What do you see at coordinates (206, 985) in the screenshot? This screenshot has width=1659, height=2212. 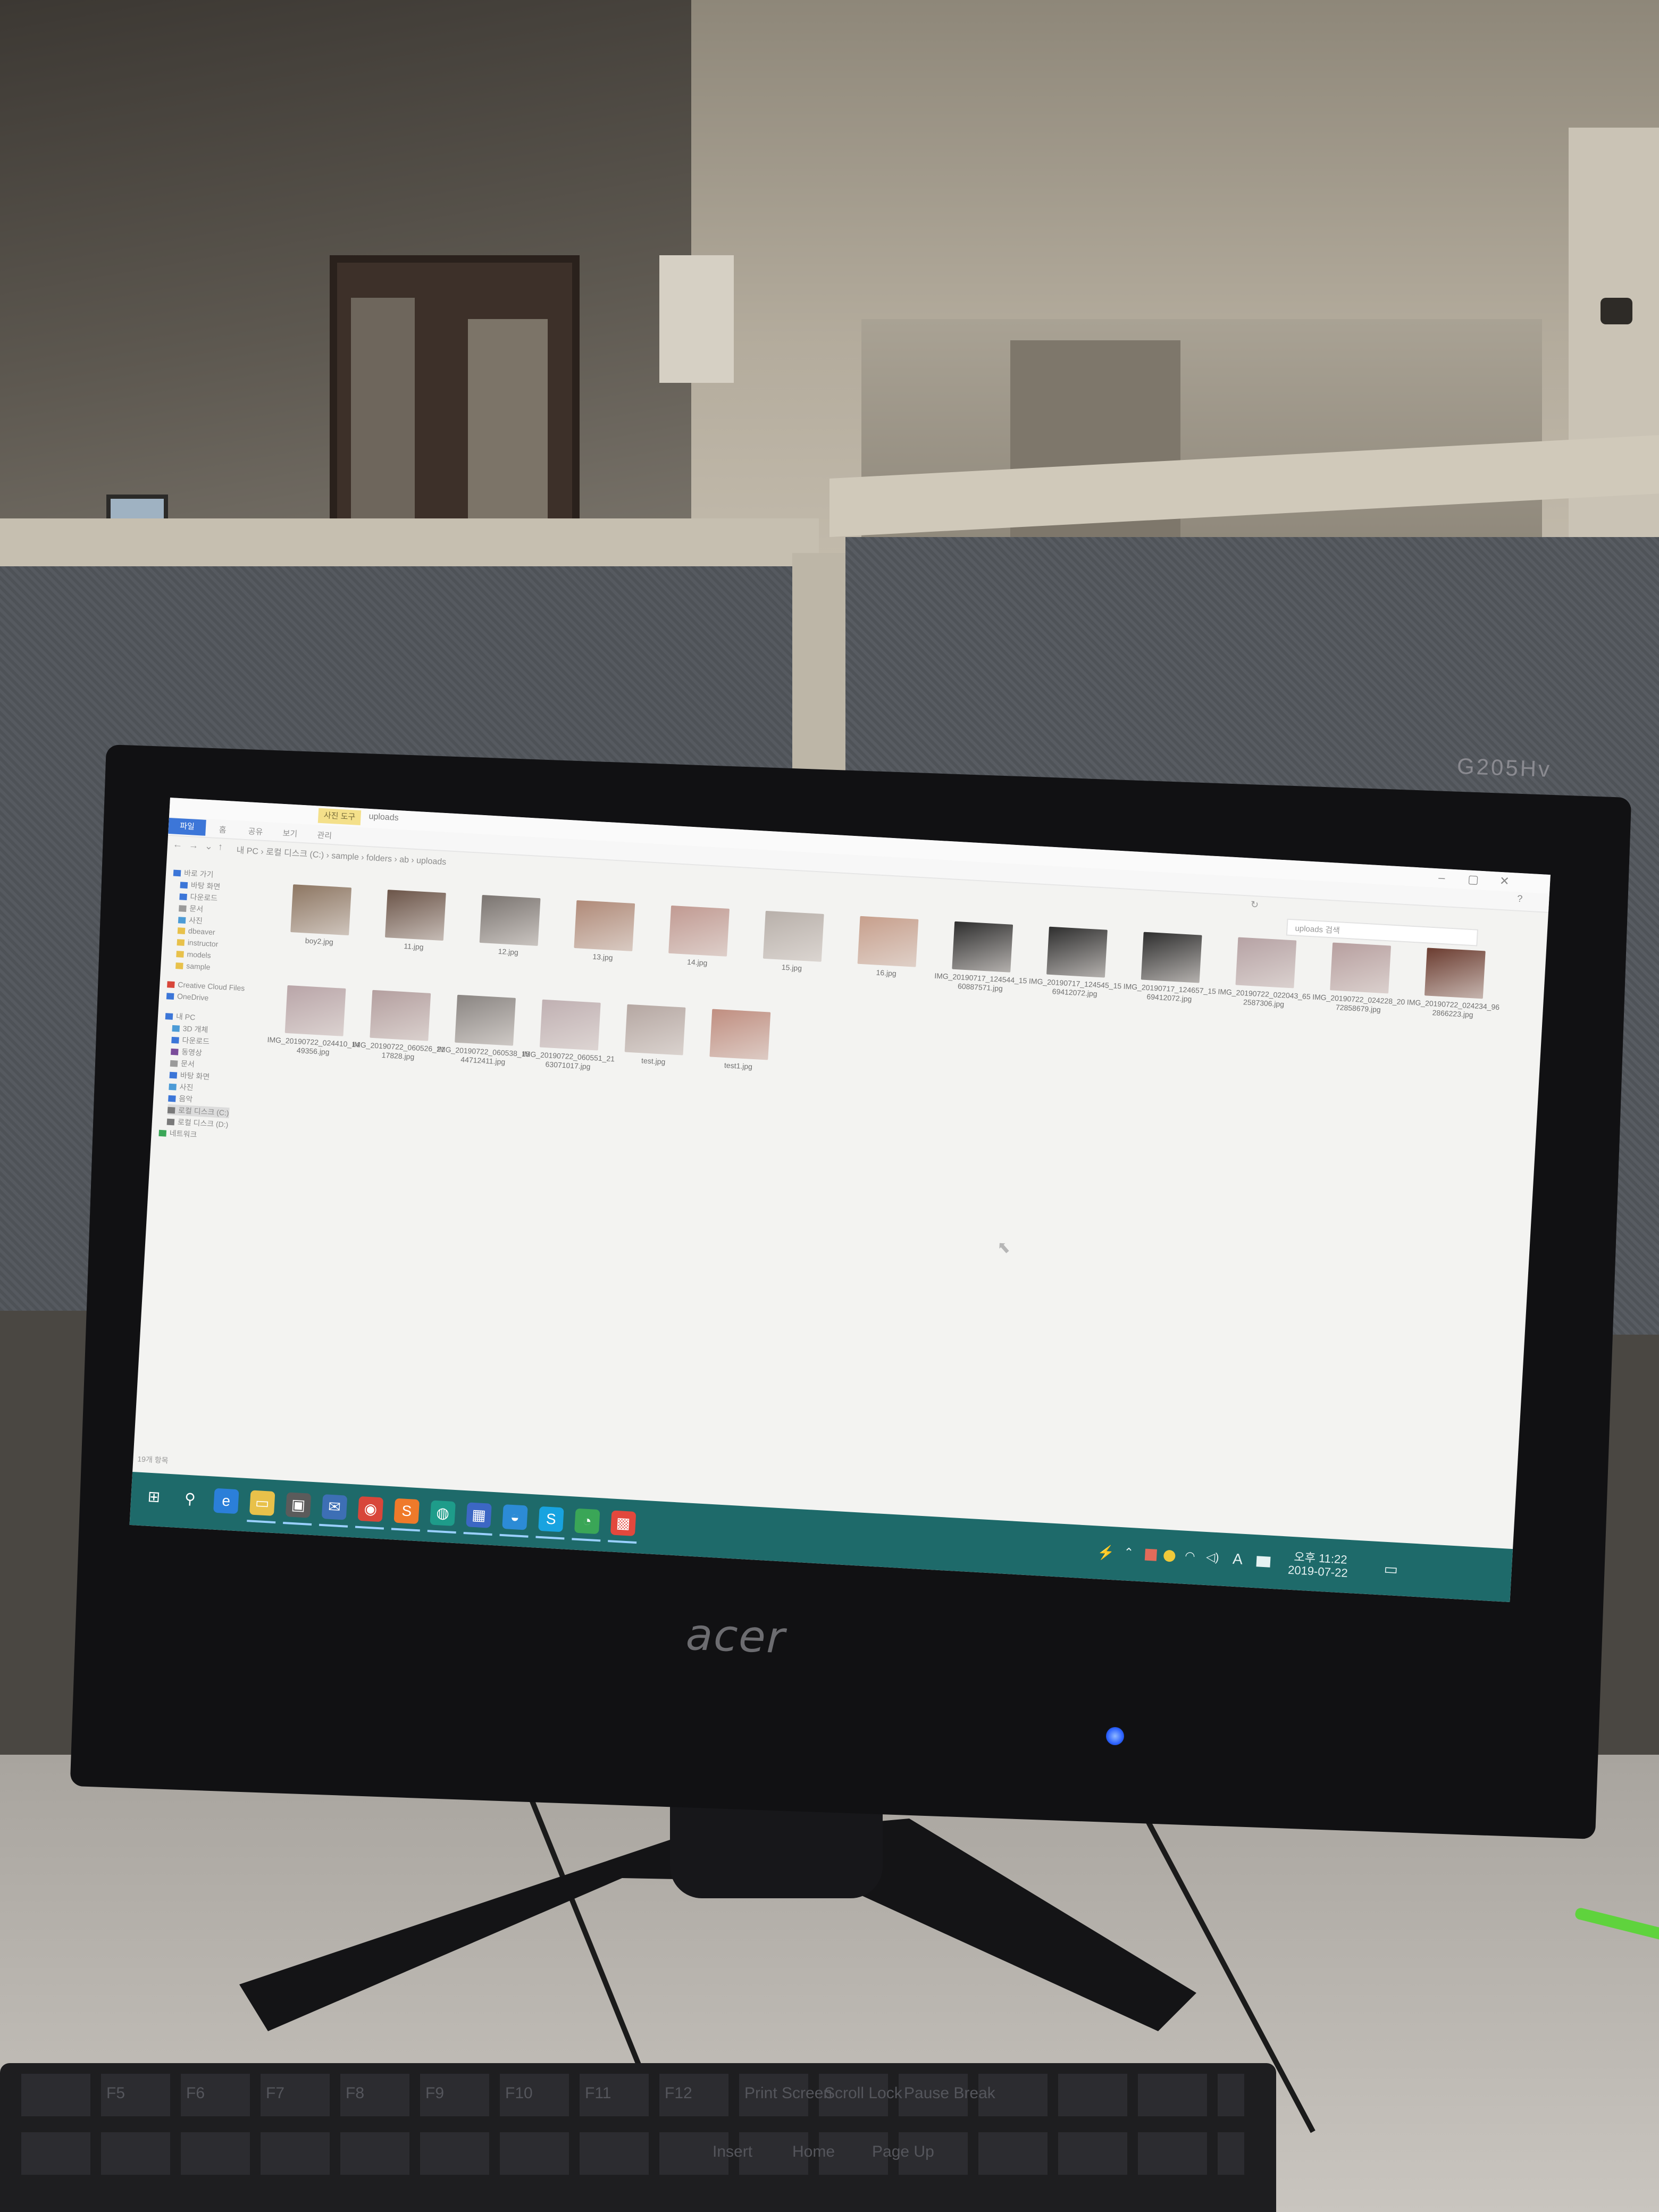 I see `nav-item: Creative Cloud Files` at bounding box center [206, 985].